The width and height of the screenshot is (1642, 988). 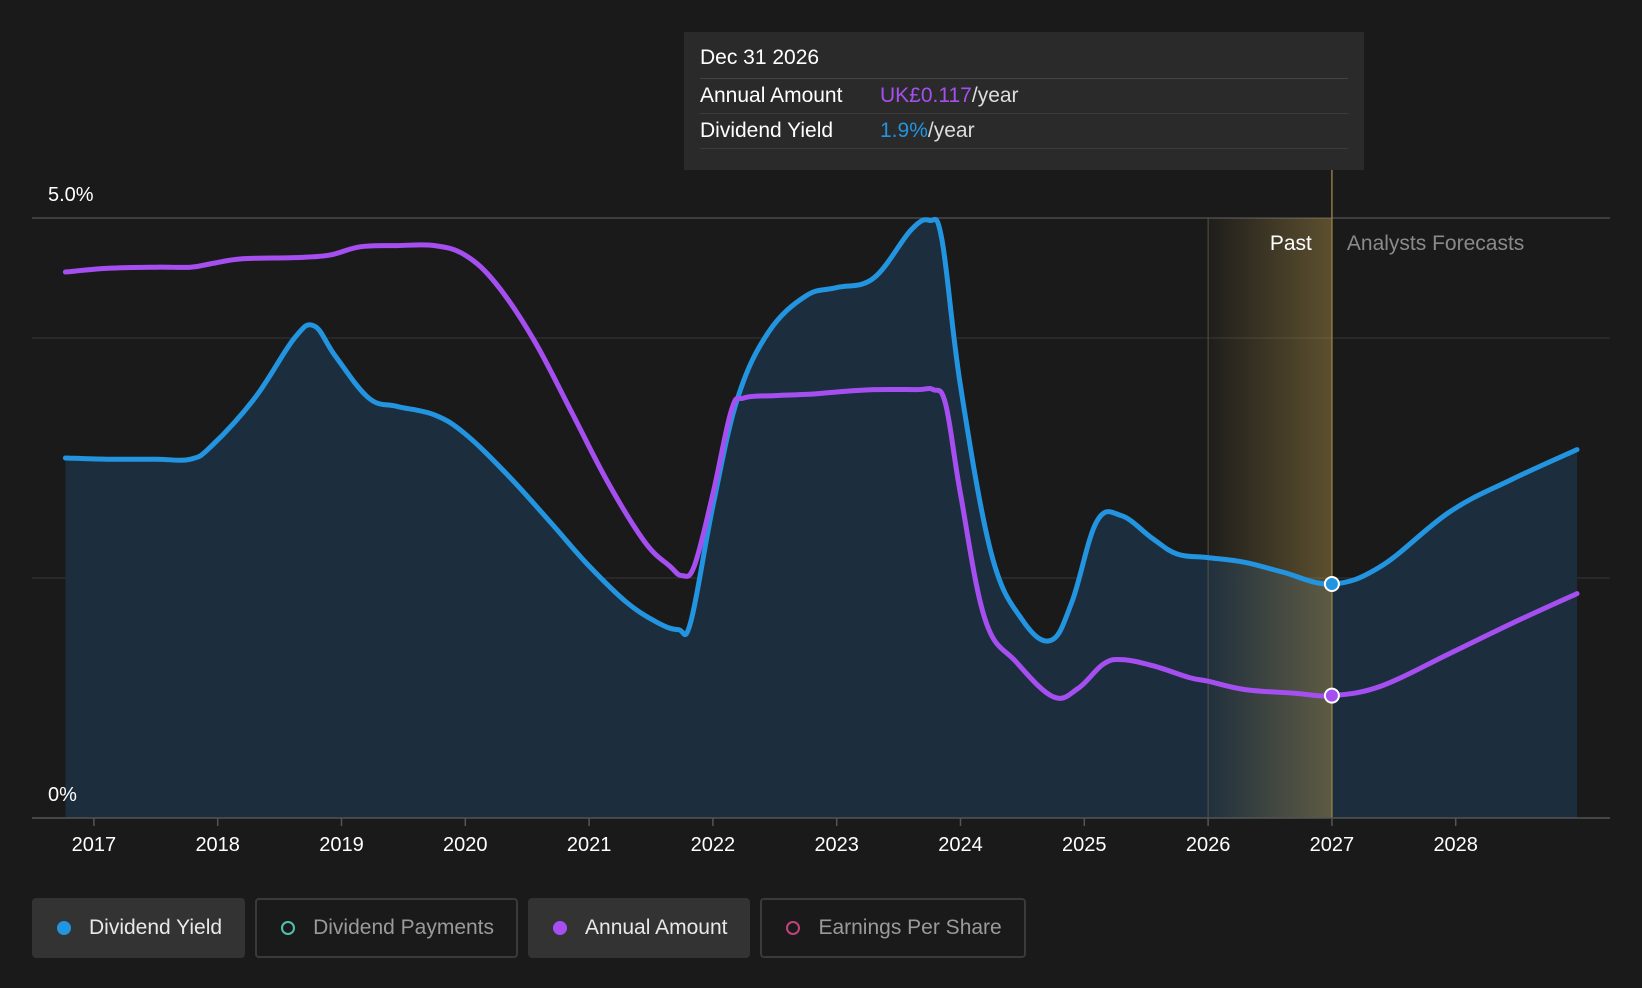 What do you see at coordinates (1455, 845) in the screenshot?
I see `x-tick-label: 2028` at bounding box center [1455, 845].